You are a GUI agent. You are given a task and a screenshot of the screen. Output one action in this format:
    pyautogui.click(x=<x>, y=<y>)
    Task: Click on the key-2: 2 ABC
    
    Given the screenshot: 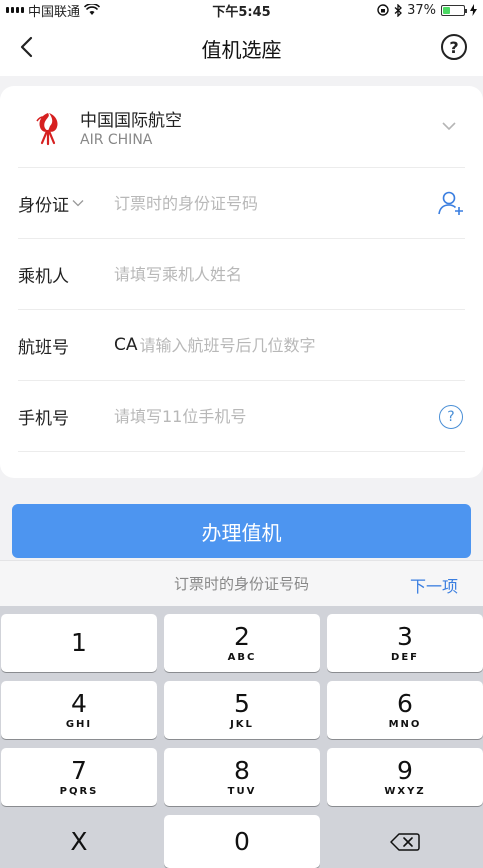 What is the action you would take?
    pyautogui.click(x=242, y=643)
    